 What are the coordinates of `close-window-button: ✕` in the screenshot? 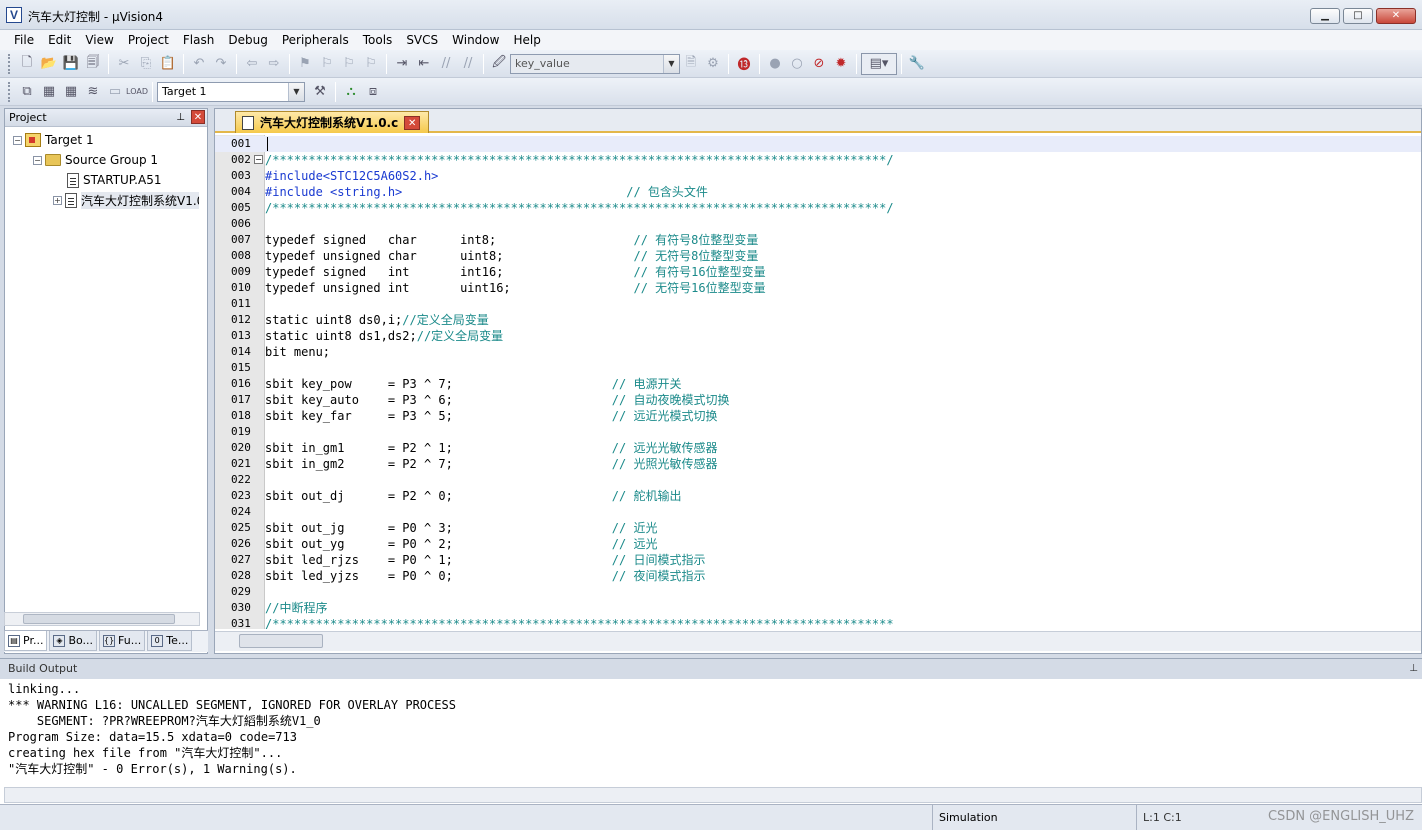 It's located at (1396, 16).